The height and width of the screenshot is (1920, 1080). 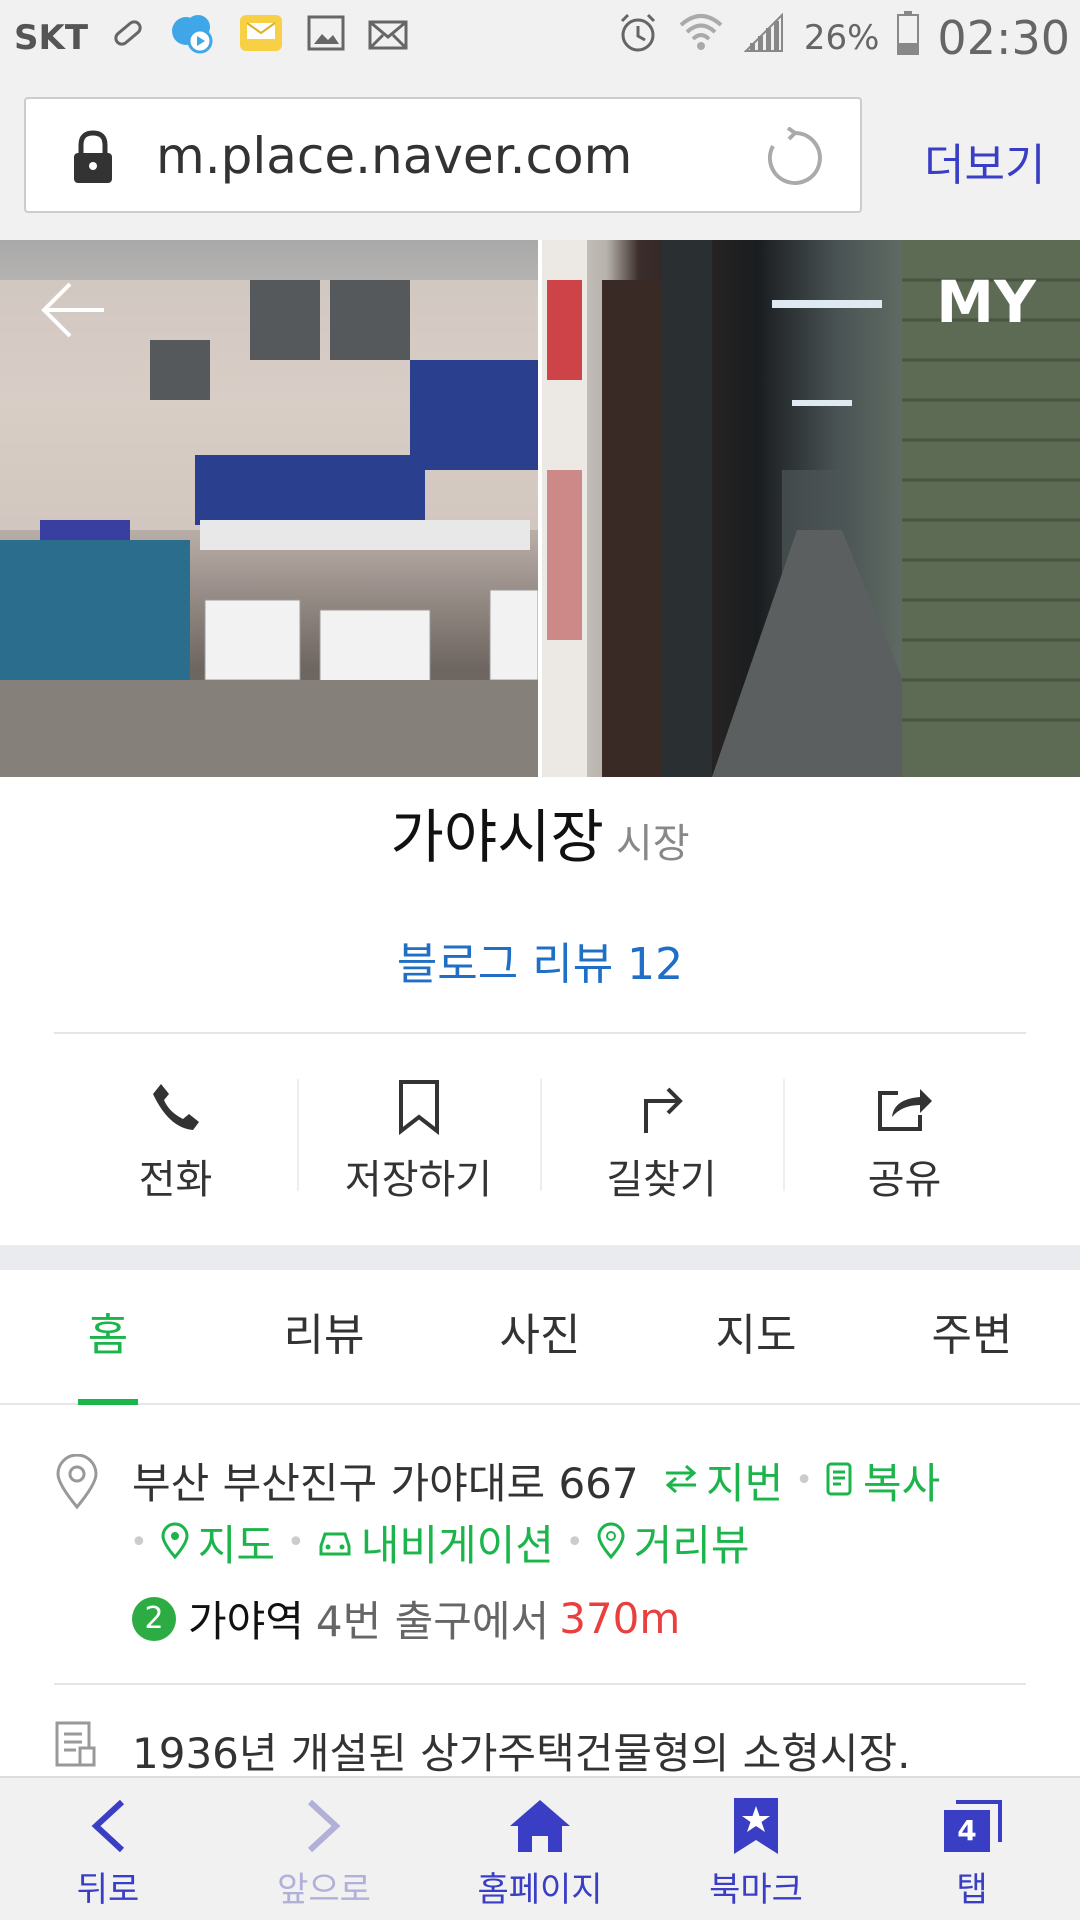 I want to click on station-name: 가야역, so click(x=246, y=1621).